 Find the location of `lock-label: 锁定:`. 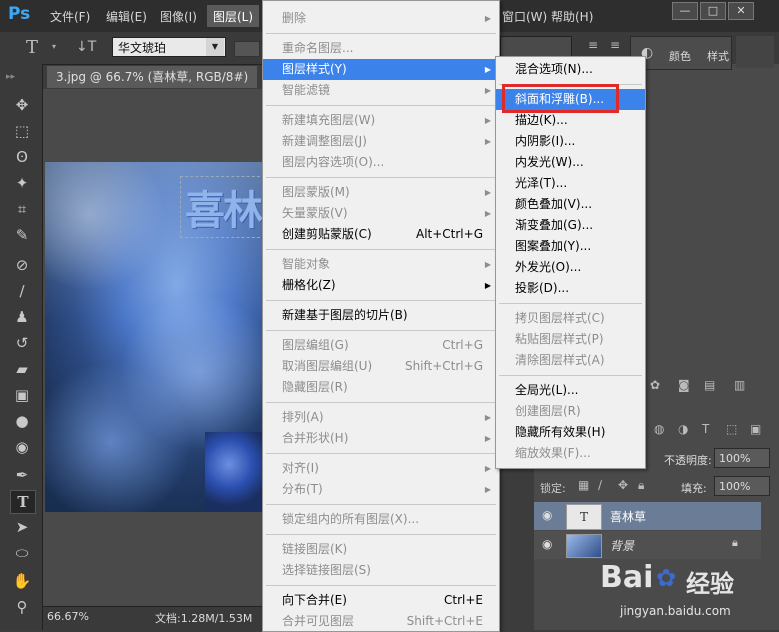

lock-label: 锁定: is located at coordinates (553, 488).